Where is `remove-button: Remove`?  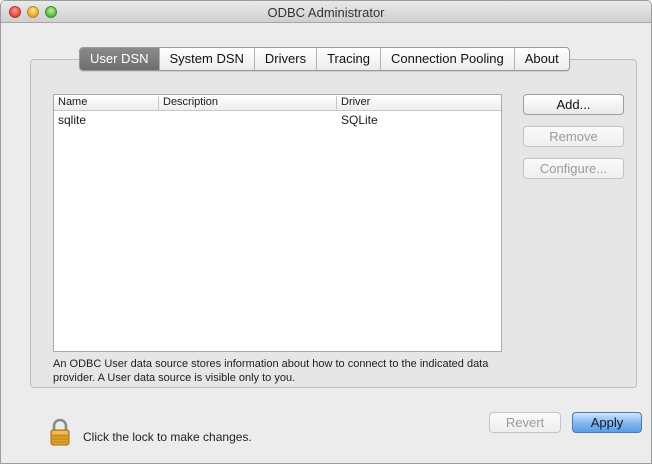
remove-button: Remove is located at coordinates (573, 136).